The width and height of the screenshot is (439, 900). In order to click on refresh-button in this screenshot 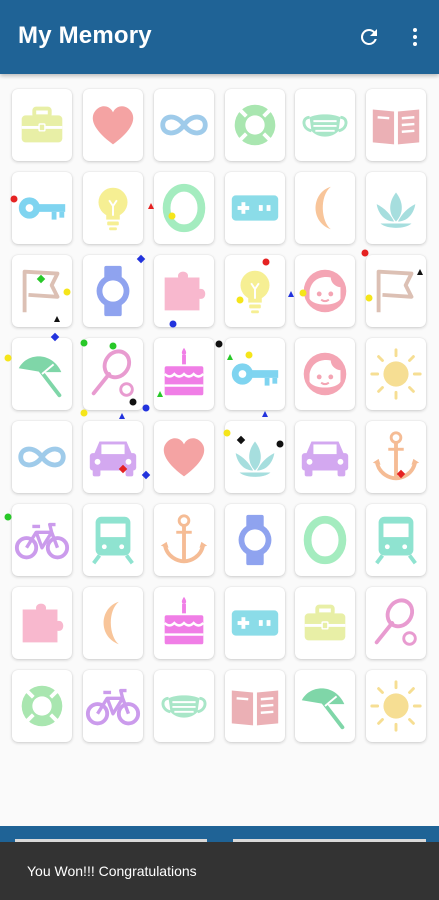, I will do `click(369, 37)`.